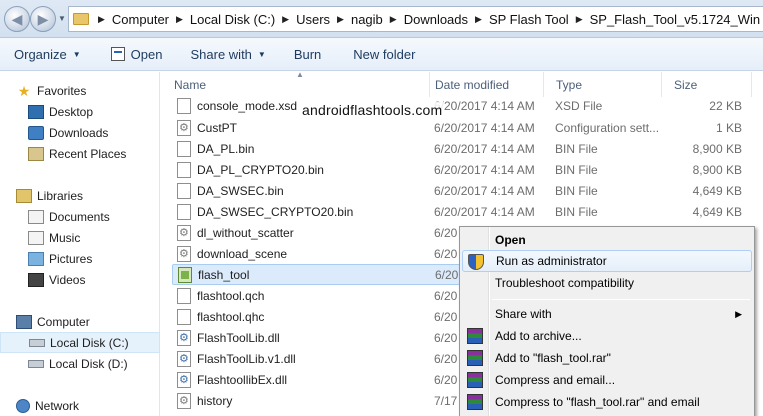  What do you see at coordinates (717, 148) in the screenshot?
I see `file-size: 8,900 KB` at bounding box center [717, 148].